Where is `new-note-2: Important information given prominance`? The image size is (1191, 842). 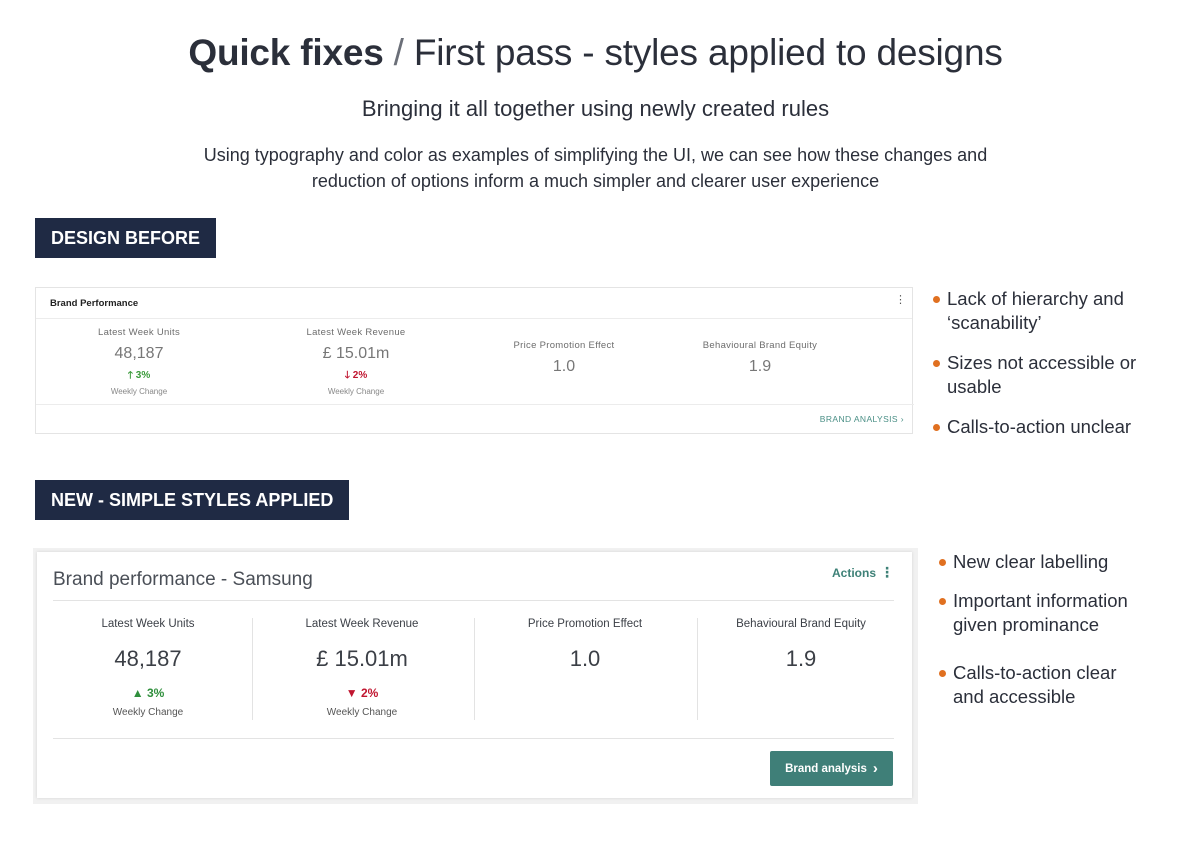 new-note-2: Important information given prominance is located at coordinates (1057, 613).